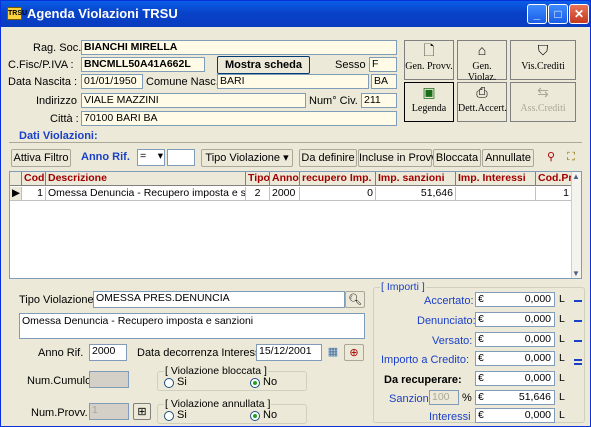 Image resolution: width=591 pixels, height=427 pixels. What do you see at coordinates (60, 101) in the screenshot?
I see `indirizzo-label: Indirizzo :` at bounding box center [60, 101].